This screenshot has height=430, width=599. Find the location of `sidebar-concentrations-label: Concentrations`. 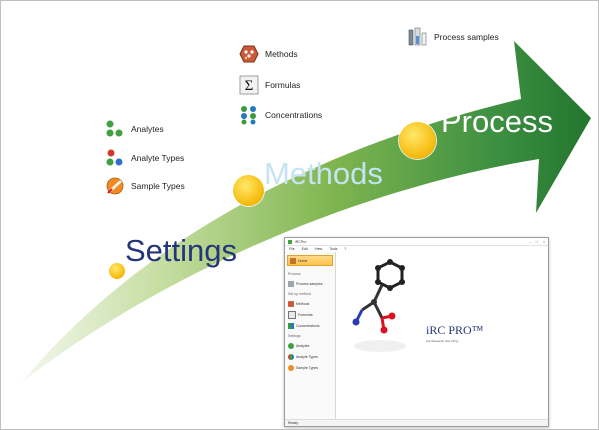

sidebar-concentrations-label: Concentrations is located at coordinates (308, 325).